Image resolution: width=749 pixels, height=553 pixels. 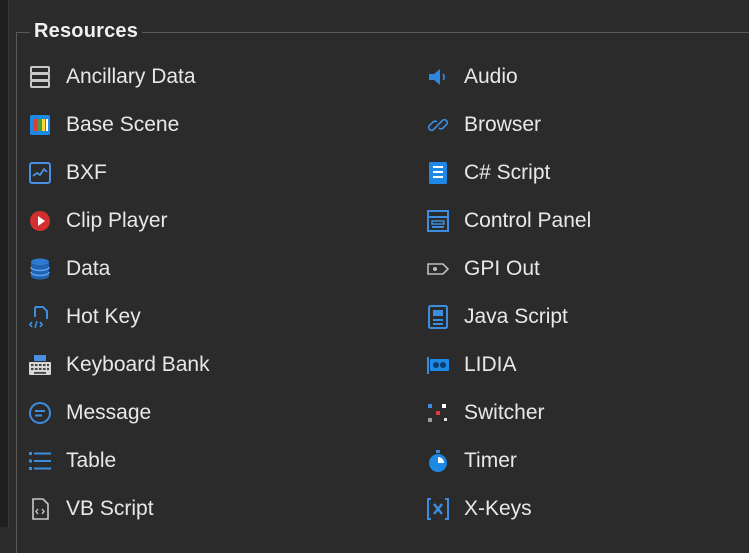 I want to click on resource-label: Timer, so click(x=490, y=460).